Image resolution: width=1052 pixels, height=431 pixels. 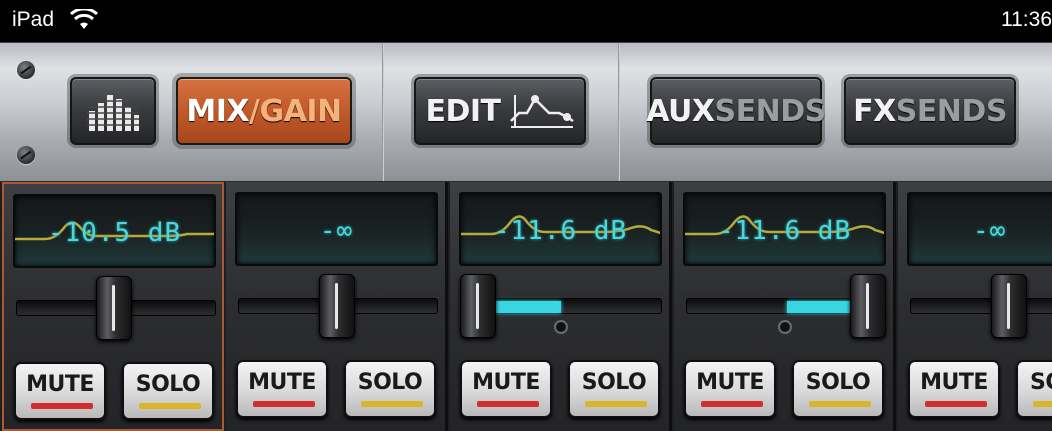 What do you see at coordinates (33, 19) in the screenshot?
I see `device-name: iPad` at bounding box center [33, 19].